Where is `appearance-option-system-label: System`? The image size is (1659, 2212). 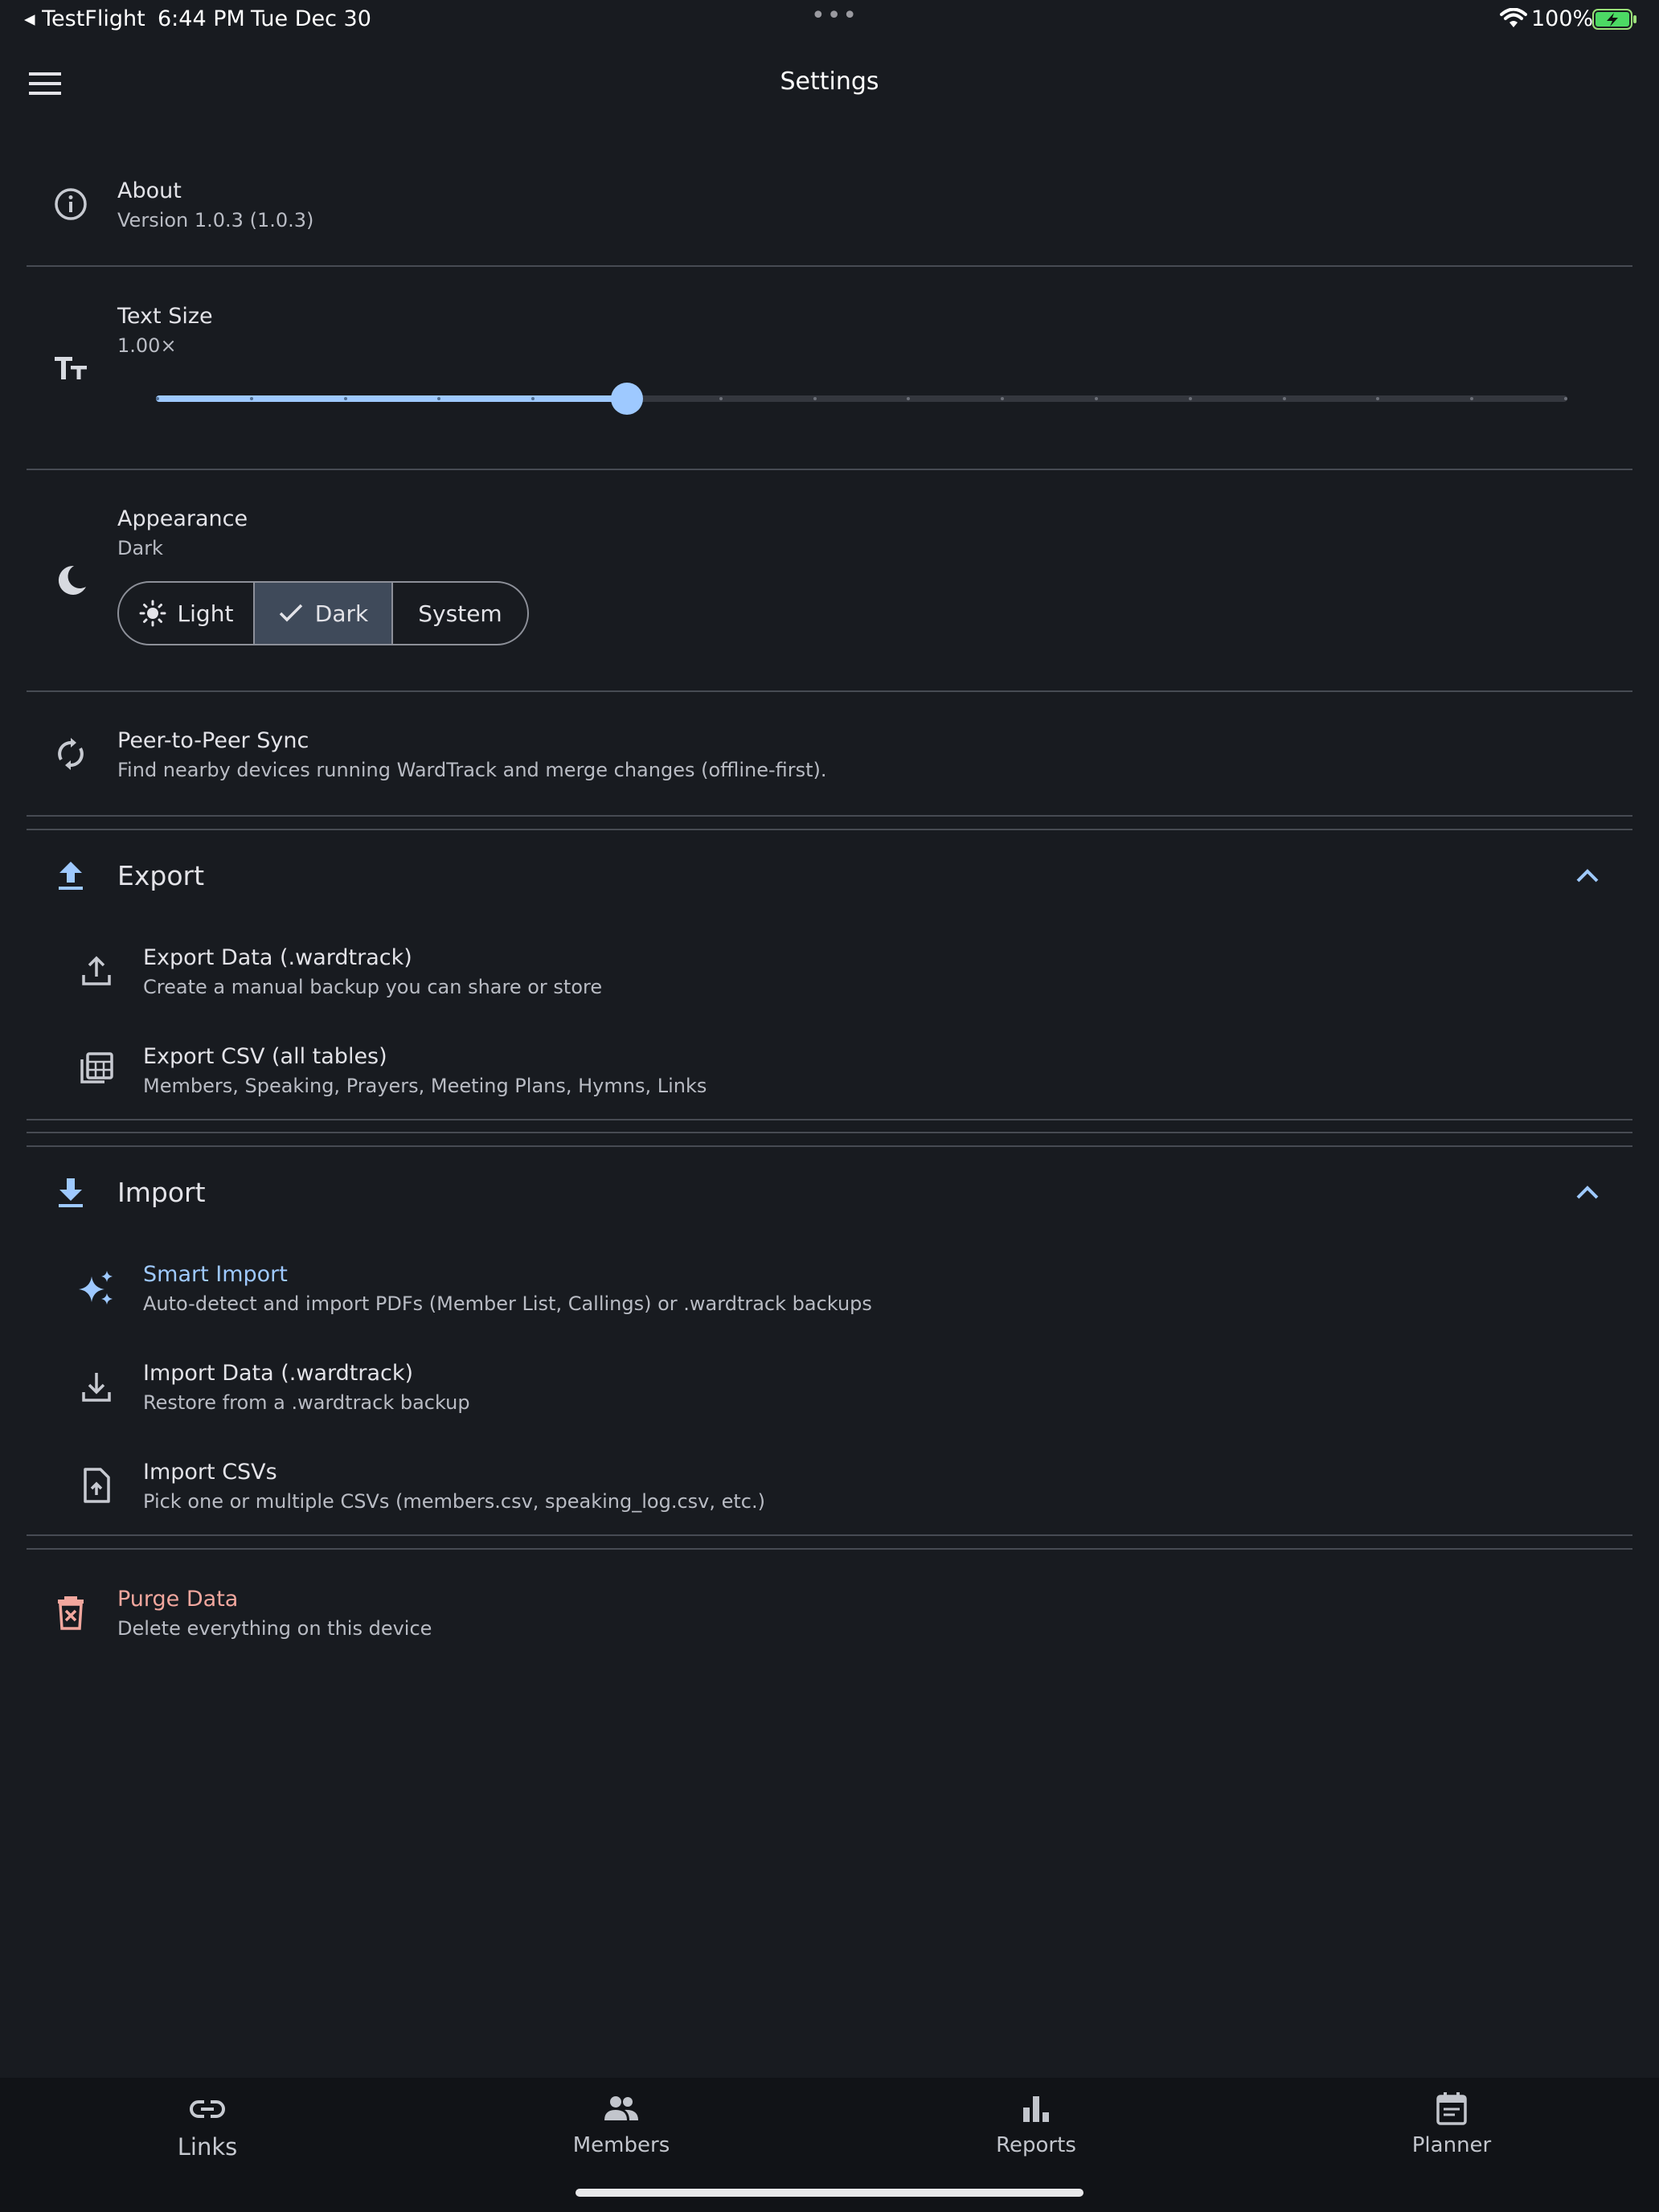 appearance-option-system-label: System is located at coordinates (460, 613).